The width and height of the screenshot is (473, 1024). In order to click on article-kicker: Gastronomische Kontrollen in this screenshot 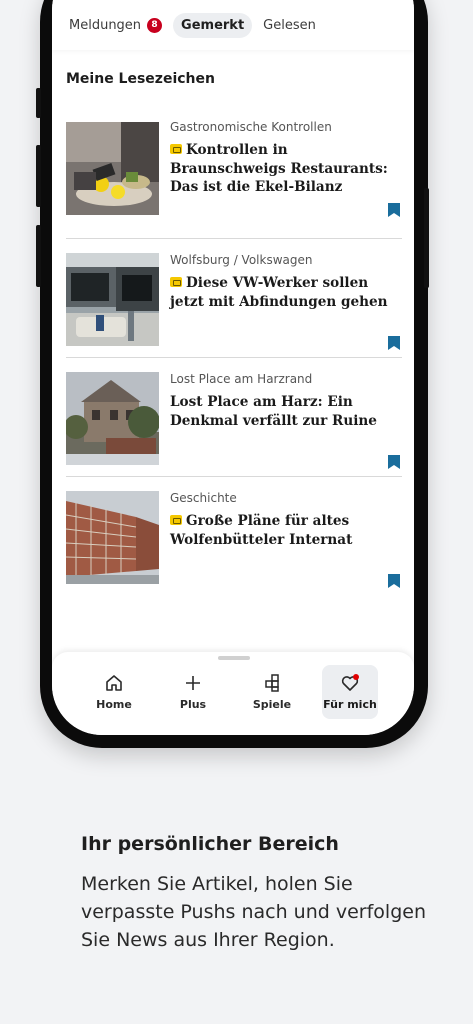, I will do `click(251, 127)`.